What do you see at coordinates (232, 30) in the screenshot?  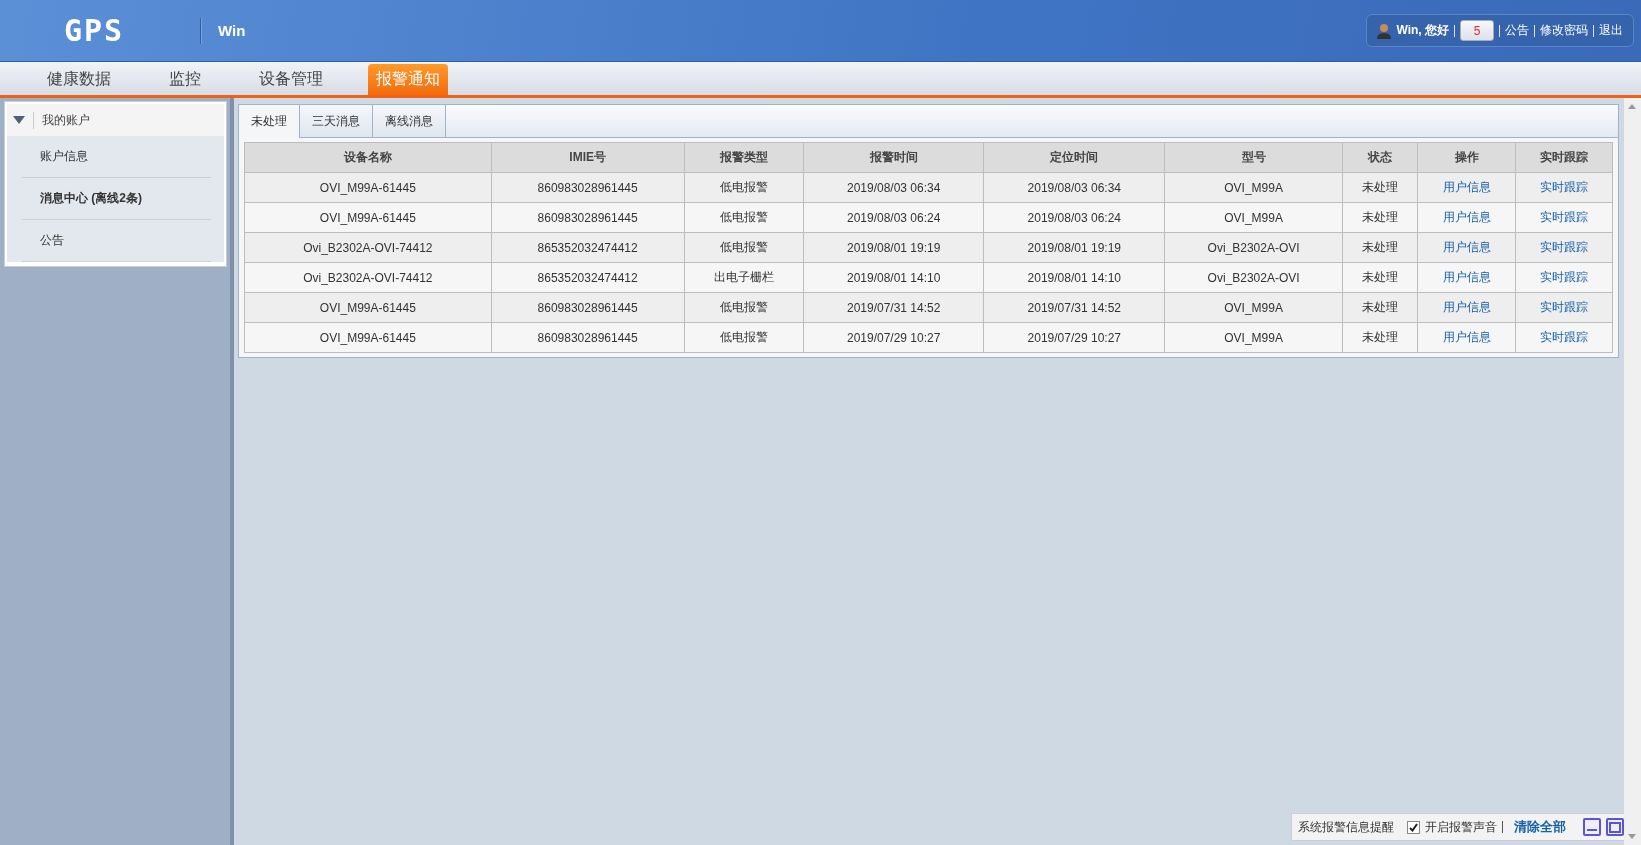 I see `account-name: Win` at bounding box center [232, 30].